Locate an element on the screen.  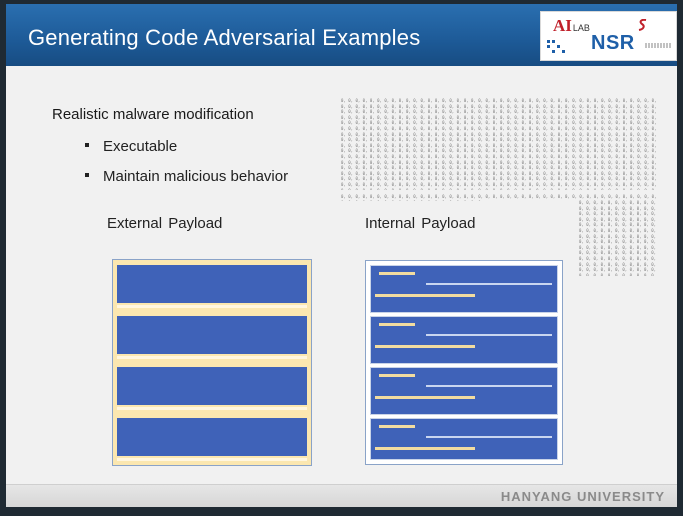
institution-logo: AILAB NSR is located at coordinates (608, 36).